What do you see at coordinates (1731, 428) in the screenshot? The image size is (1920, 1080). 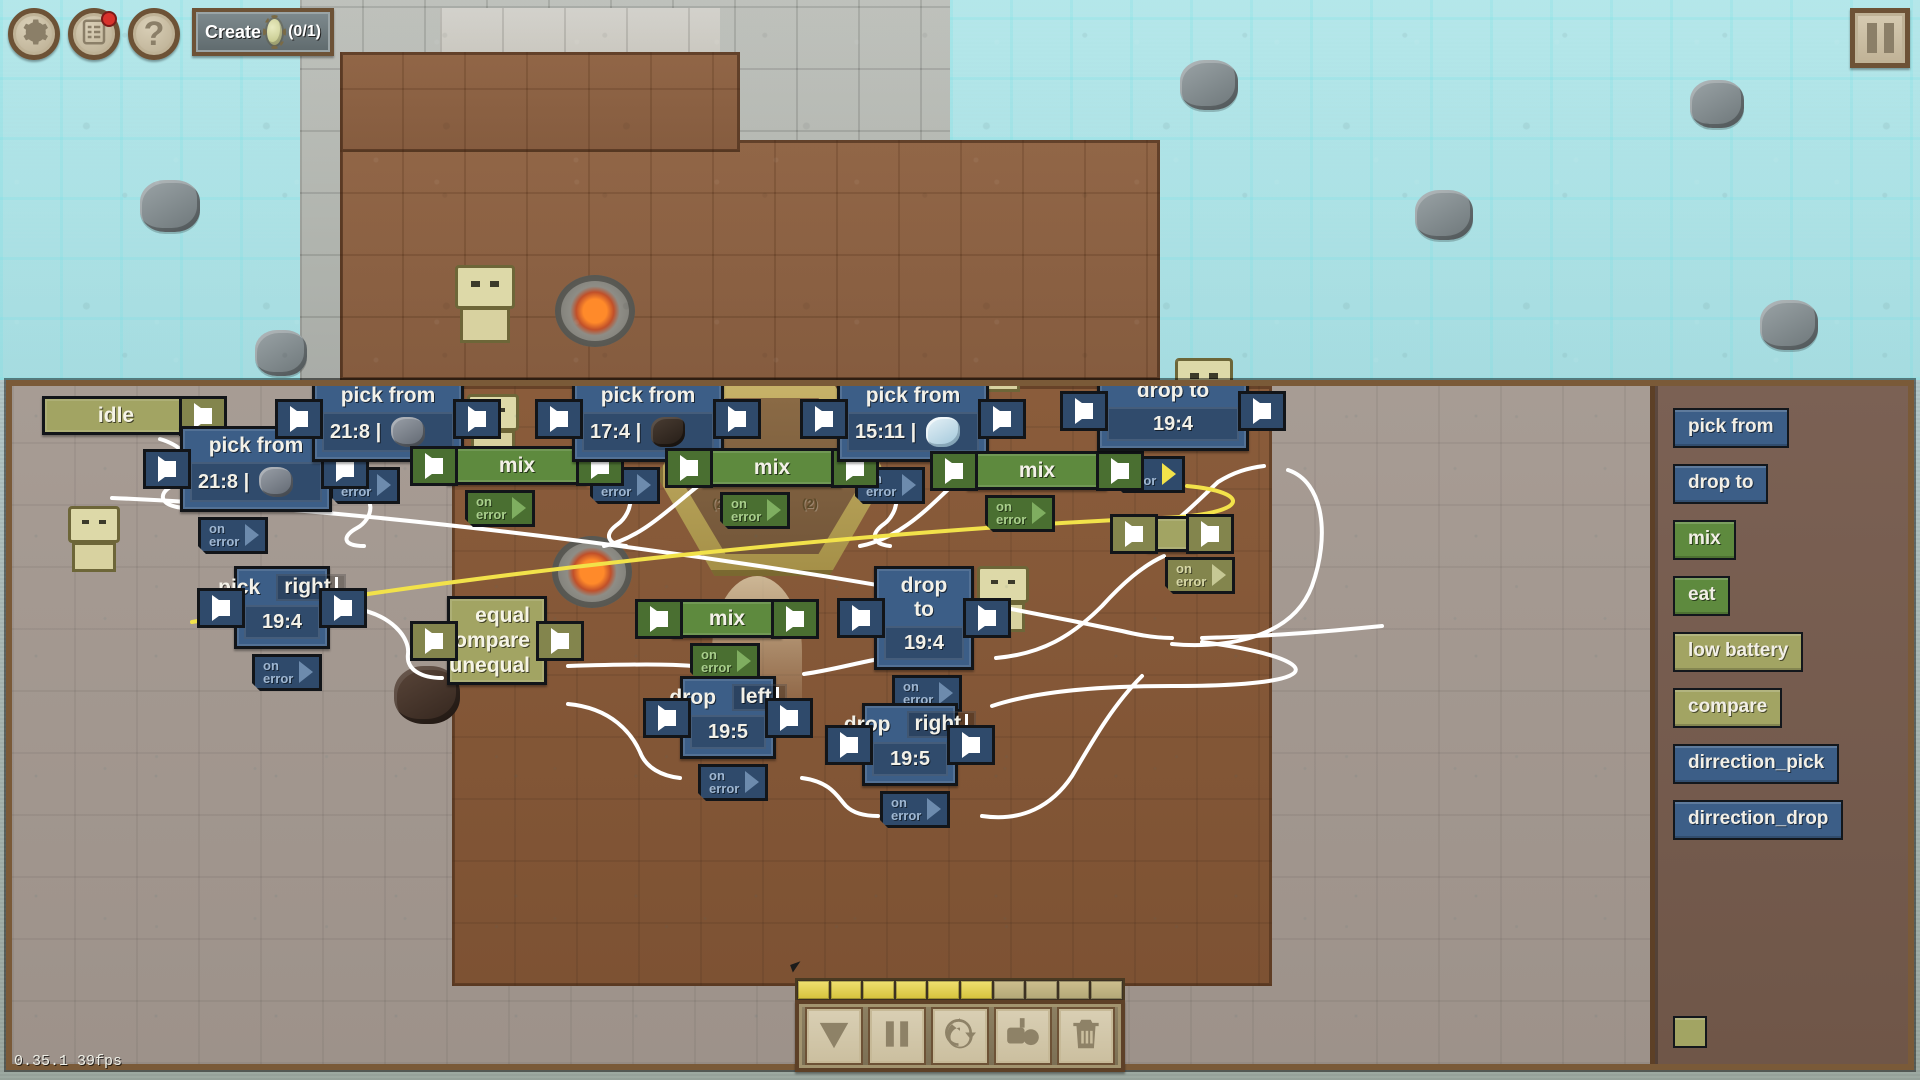 I see `palette-item-pick-from: pick from` at bounding box center [1731, 428].